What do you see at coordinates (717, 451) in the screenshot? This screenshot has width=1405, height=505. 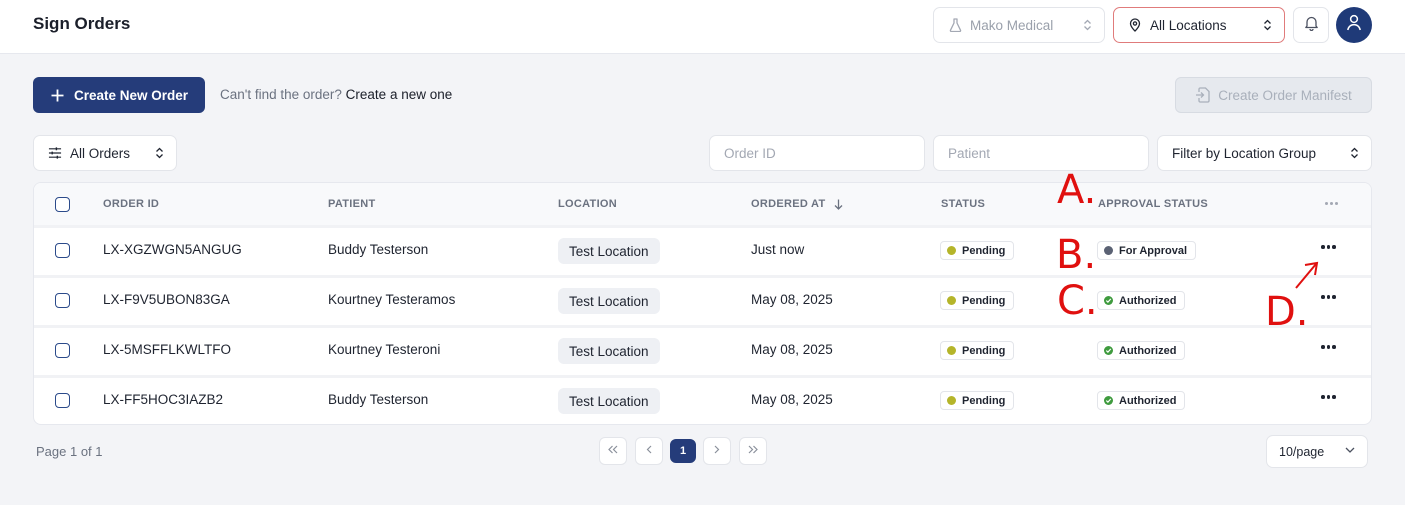 I see `next-page-button` at bounding box center [717, 451].